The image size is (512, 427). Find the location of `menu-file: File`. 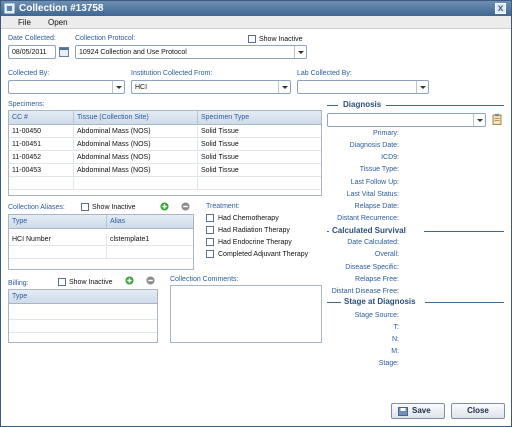

menu-file: File is located at coordinates (24, 22).